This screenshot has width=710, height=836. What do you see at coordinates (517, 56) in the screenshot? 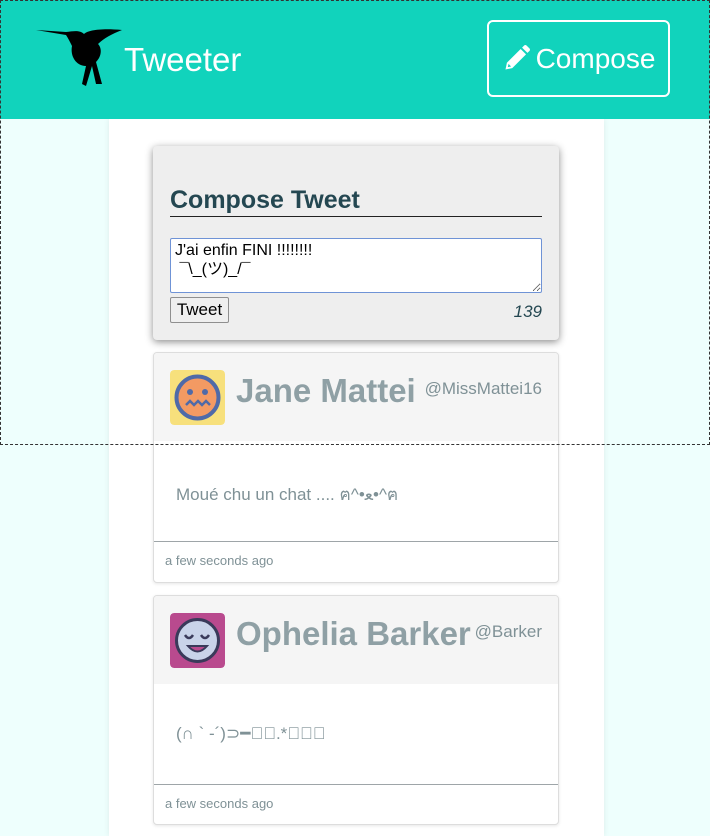
I see `pencil-icon` at bounding box center [517, 56].